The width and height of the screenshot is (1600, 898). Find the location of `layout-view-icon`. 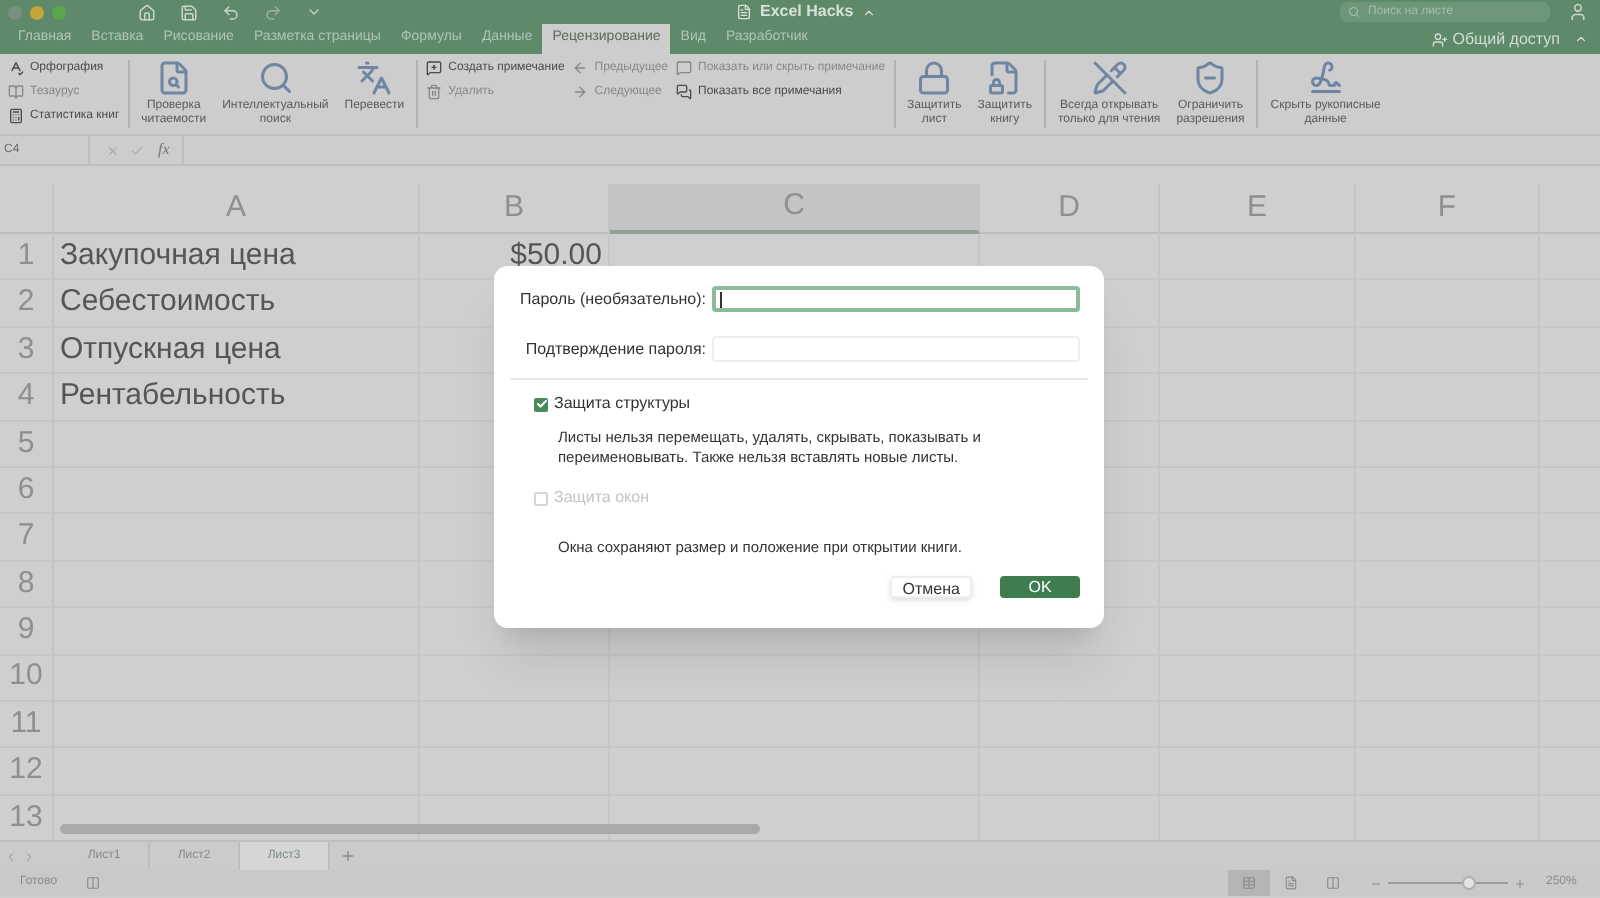

layout-view-icon is located at coordinates (1333, 883).